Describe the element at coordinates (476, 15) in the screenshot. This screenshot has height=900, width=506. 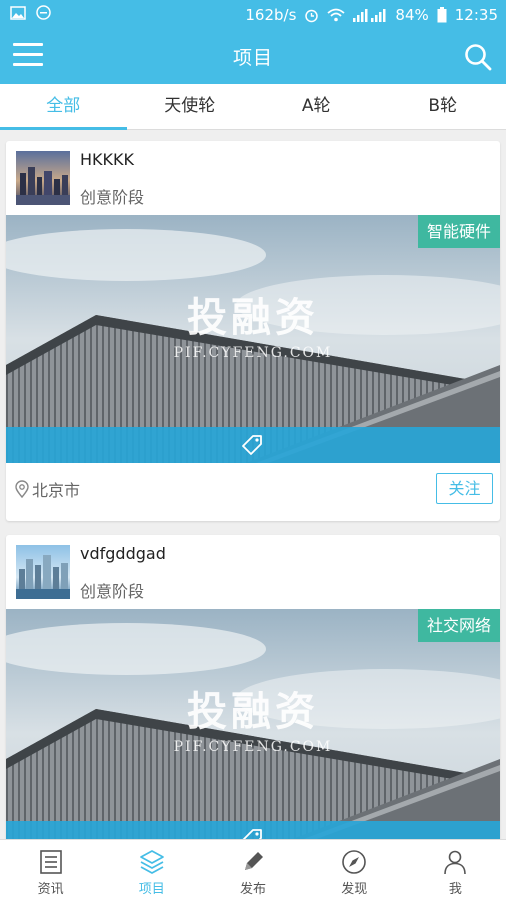
I see `clock: 12:35` at that location.